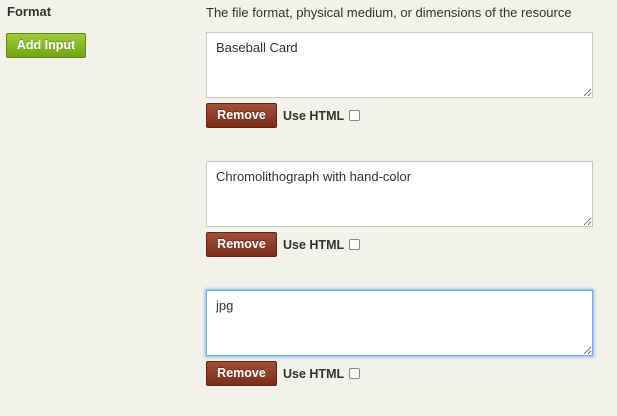 Image resolution: width=617 pixels, height=416 pixels. Describe the element at coordinates (399, 244) in the screenshot. I see `input-controls-2: Remove Use HTML` at that location.